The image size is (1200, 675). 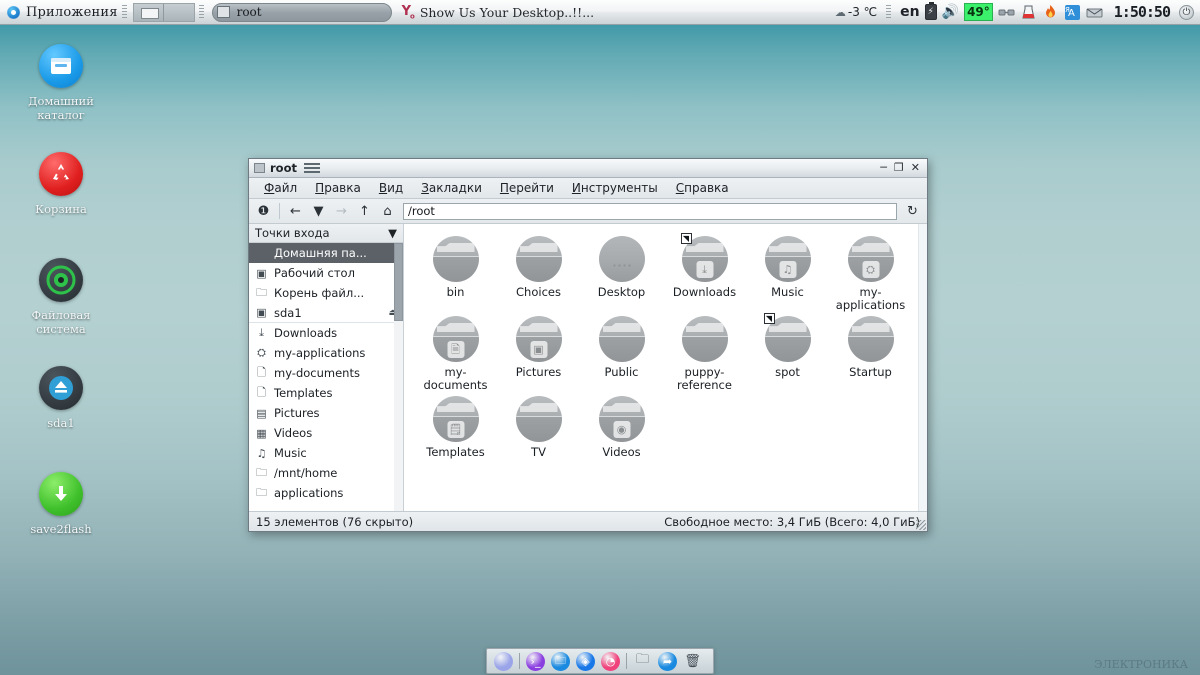 I want to click on menu-item-0: Файл, so click(x=280, y=188).